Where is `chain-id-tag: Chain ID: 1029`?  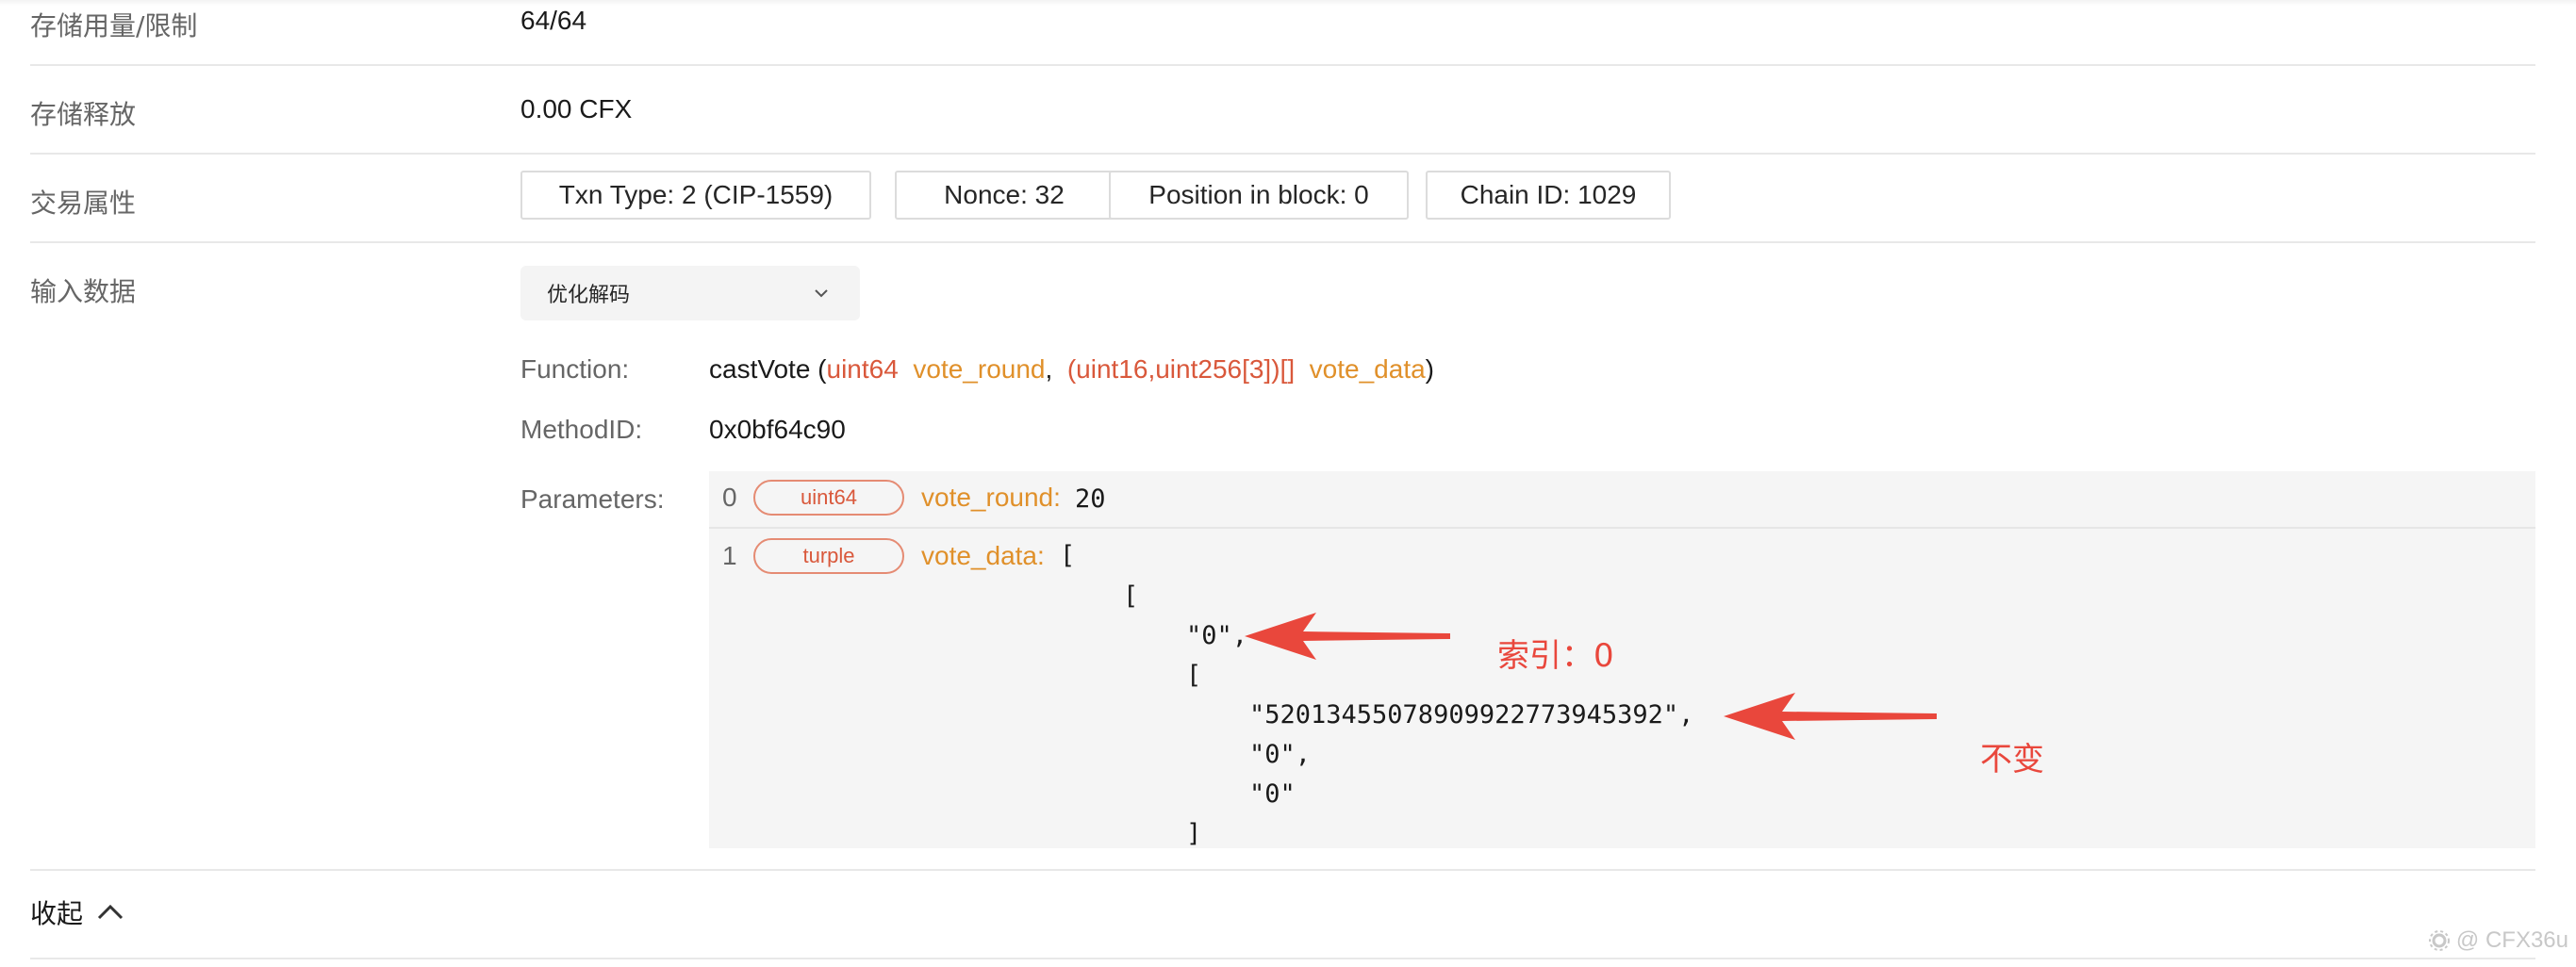 chain-id-tag: Chain ID: 1029 is located at coordinates (1548, 196).